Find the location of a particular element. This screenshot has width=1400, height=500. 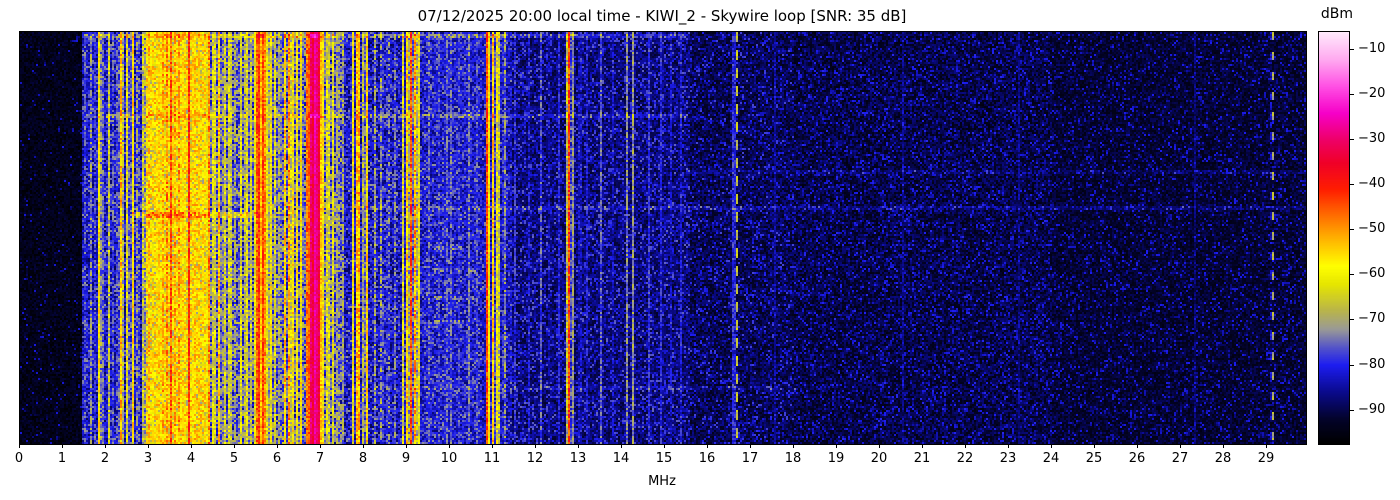

x-tick-label: 0 is located at coordinates (19, 458).